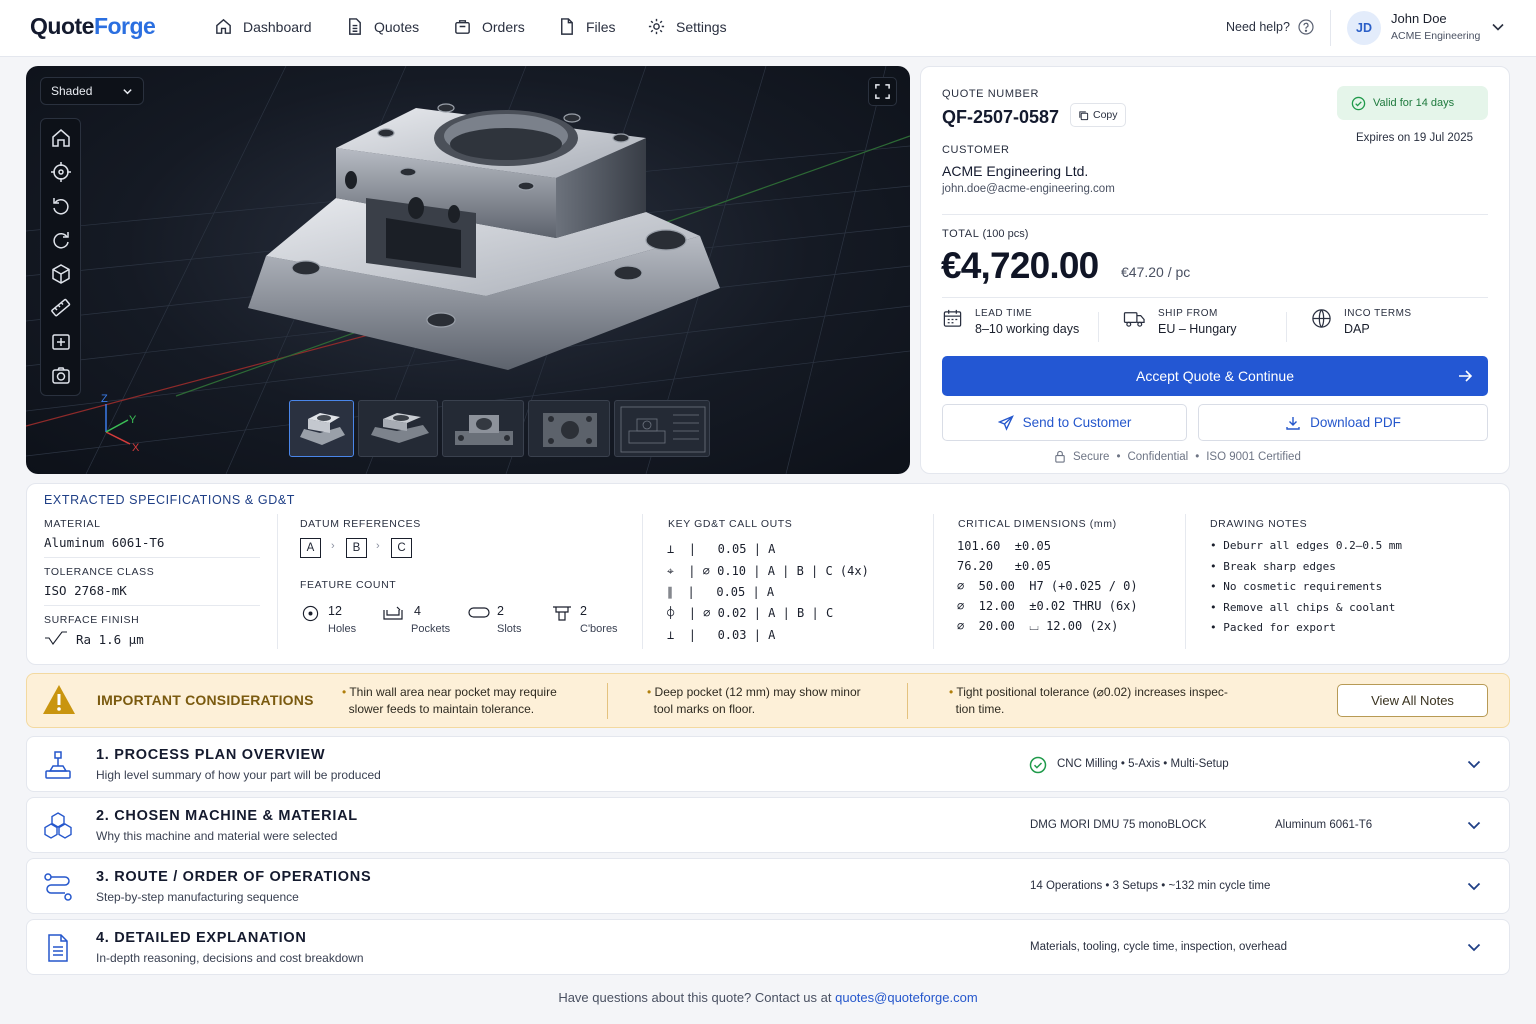 The image size is (1536, 1024). What do you see at coordinates (61, 172) in the screenshot?
I see `crosshair-icon` at bounding box center [61, 172].